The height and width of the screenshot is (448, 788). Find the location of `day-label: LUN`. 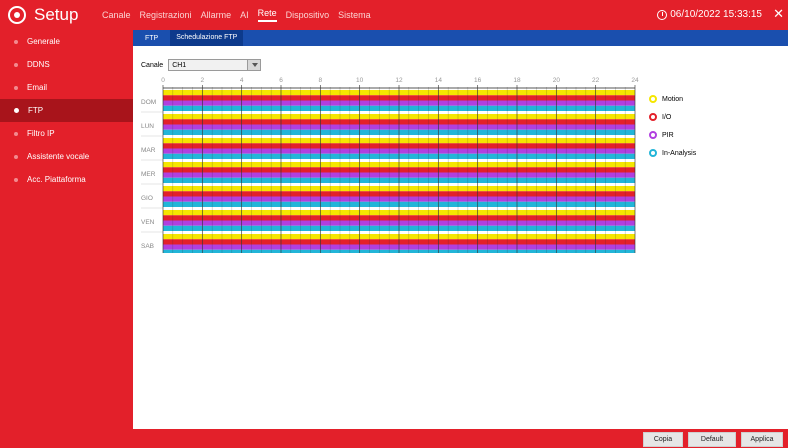

day-label: LUN is located at coordinates (147, 126).